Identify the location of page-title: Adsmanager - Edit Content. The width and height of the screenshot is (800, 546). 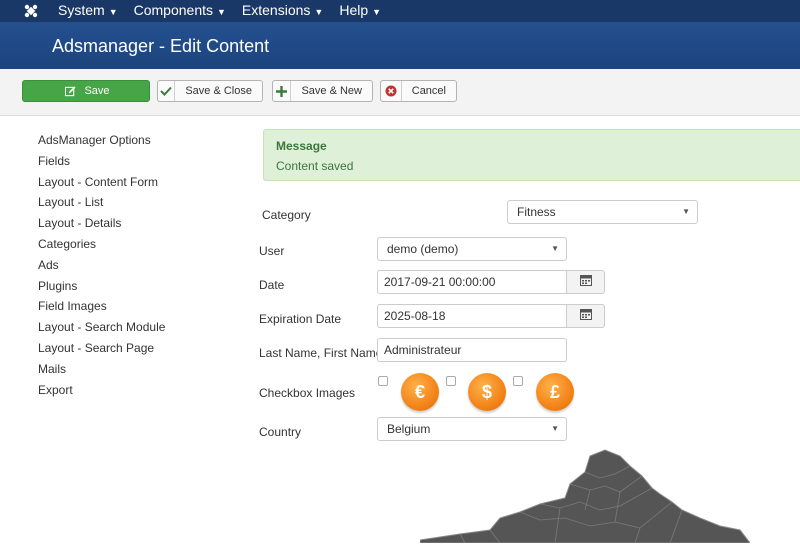
(161, 46).